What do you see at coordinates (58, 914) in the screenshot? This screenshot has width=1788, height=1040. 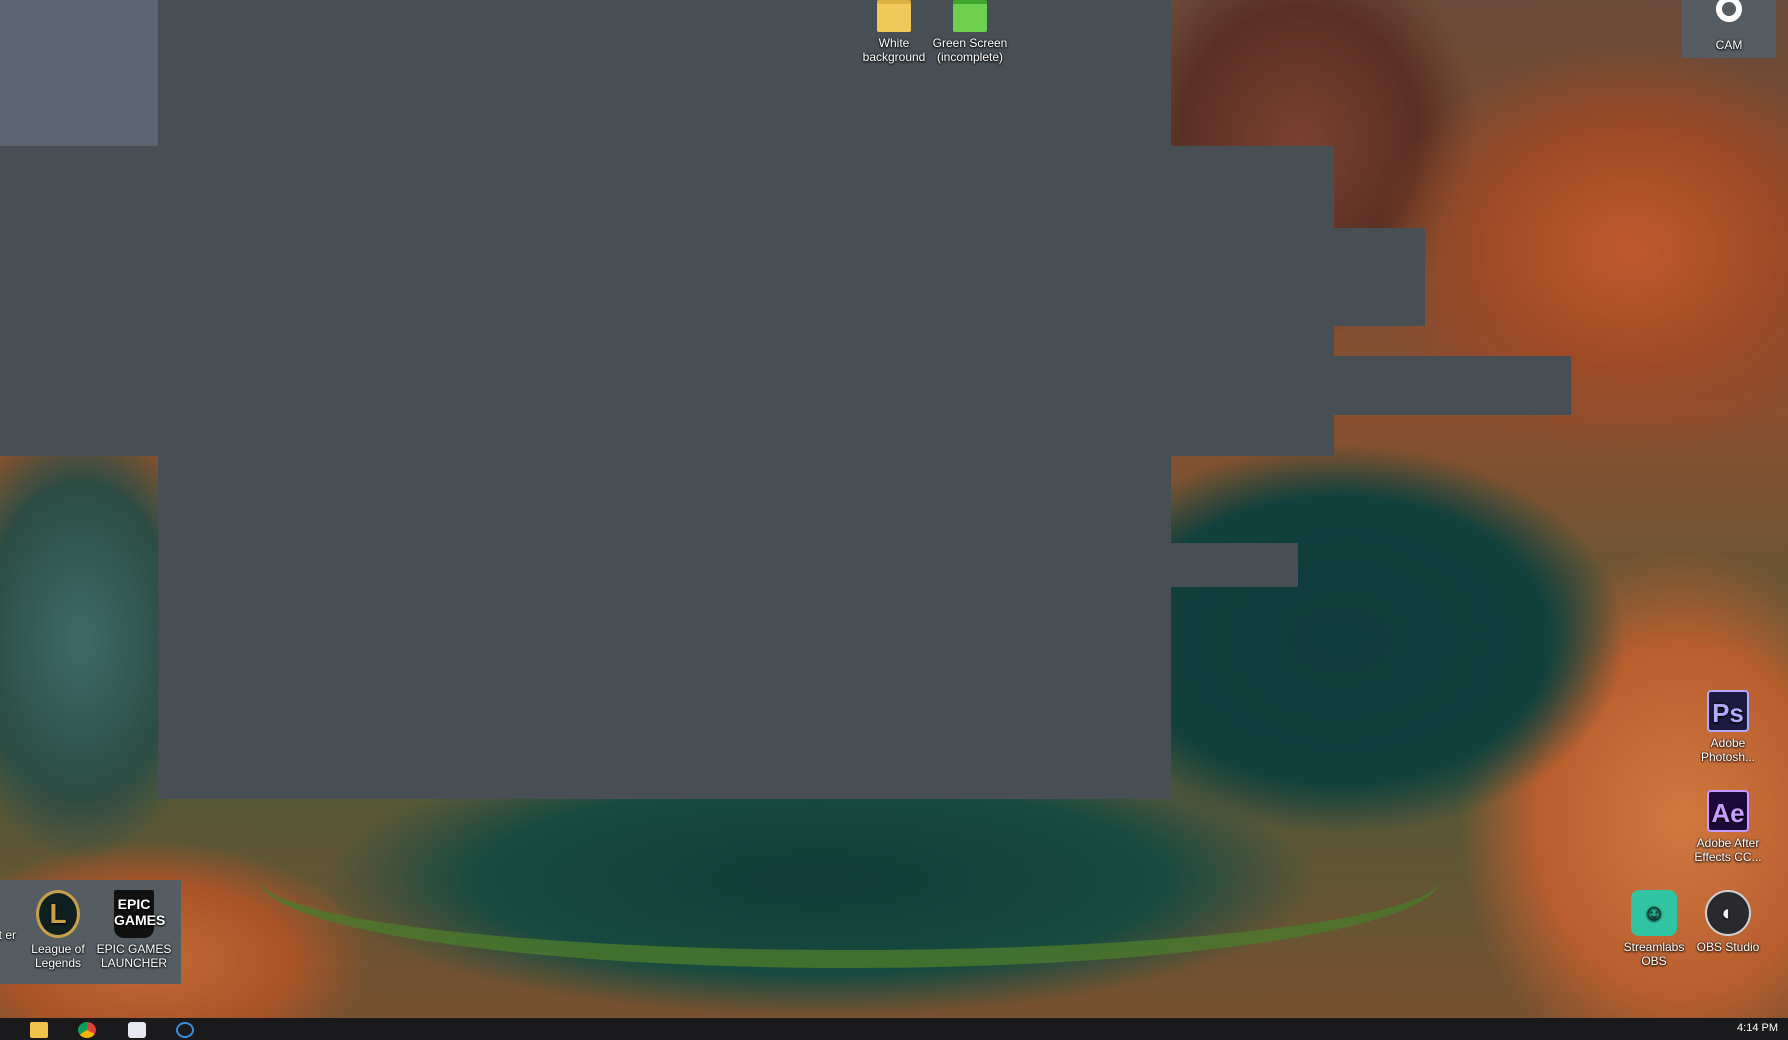 I see `league-icon: L` at bounding box center [58, 914].